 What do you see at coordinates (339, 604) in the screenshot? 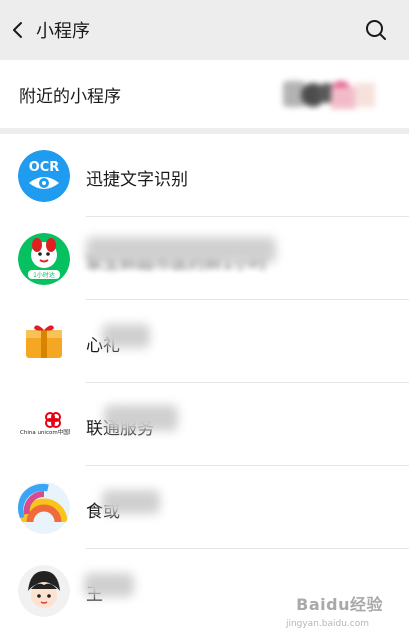
I see `watermark: Baidu经验` at bounding box center [339, 604].